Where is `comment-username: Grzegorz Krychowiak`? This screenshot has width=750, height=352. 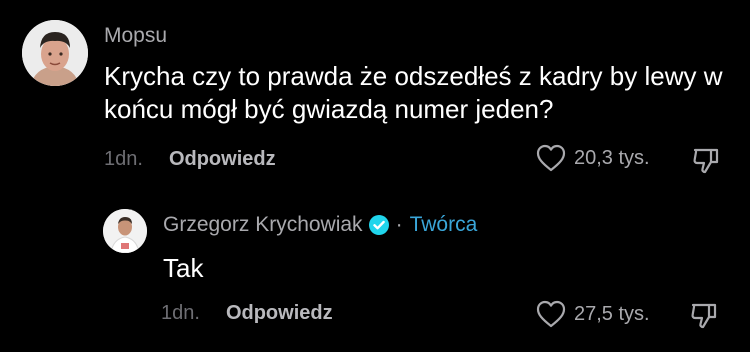
comment-username: Grzegorz Krychowiak is located at coordinates (263, 225).